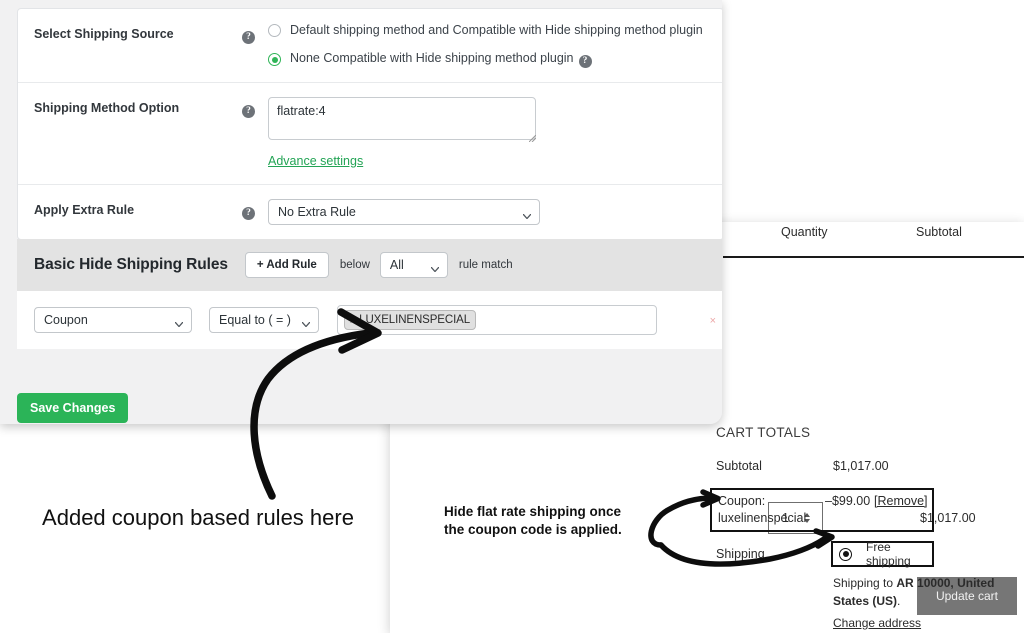 The height and width of the screenshot is (633, 1024). I want to click on coupon-remove-link: [Remove], so click(901, 501).